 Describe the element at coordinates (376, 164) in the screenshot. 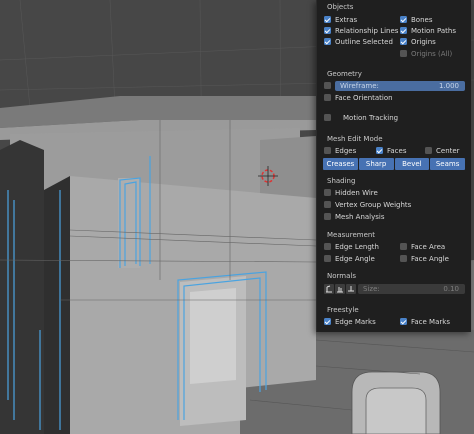

I see `sharp-toggle: Sharp` at that location.